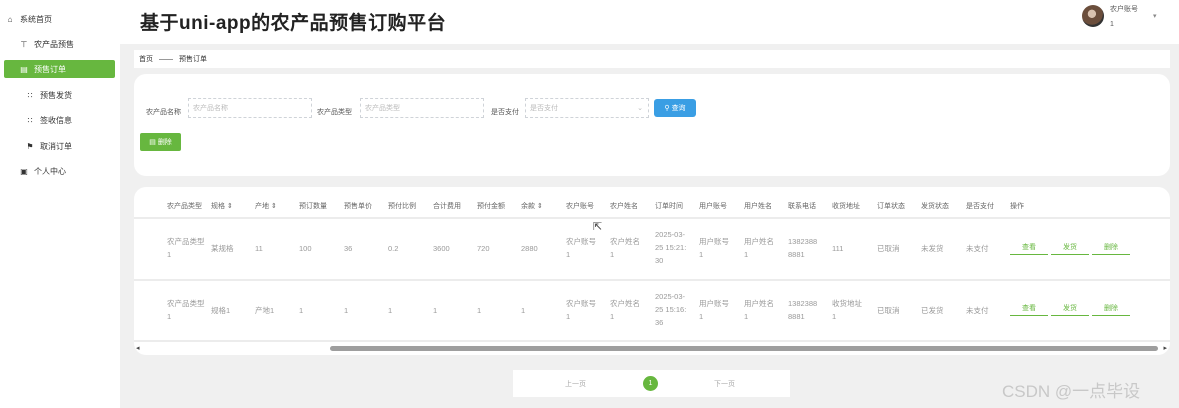  I want to click on cell-address: 111, so click(838, 248).